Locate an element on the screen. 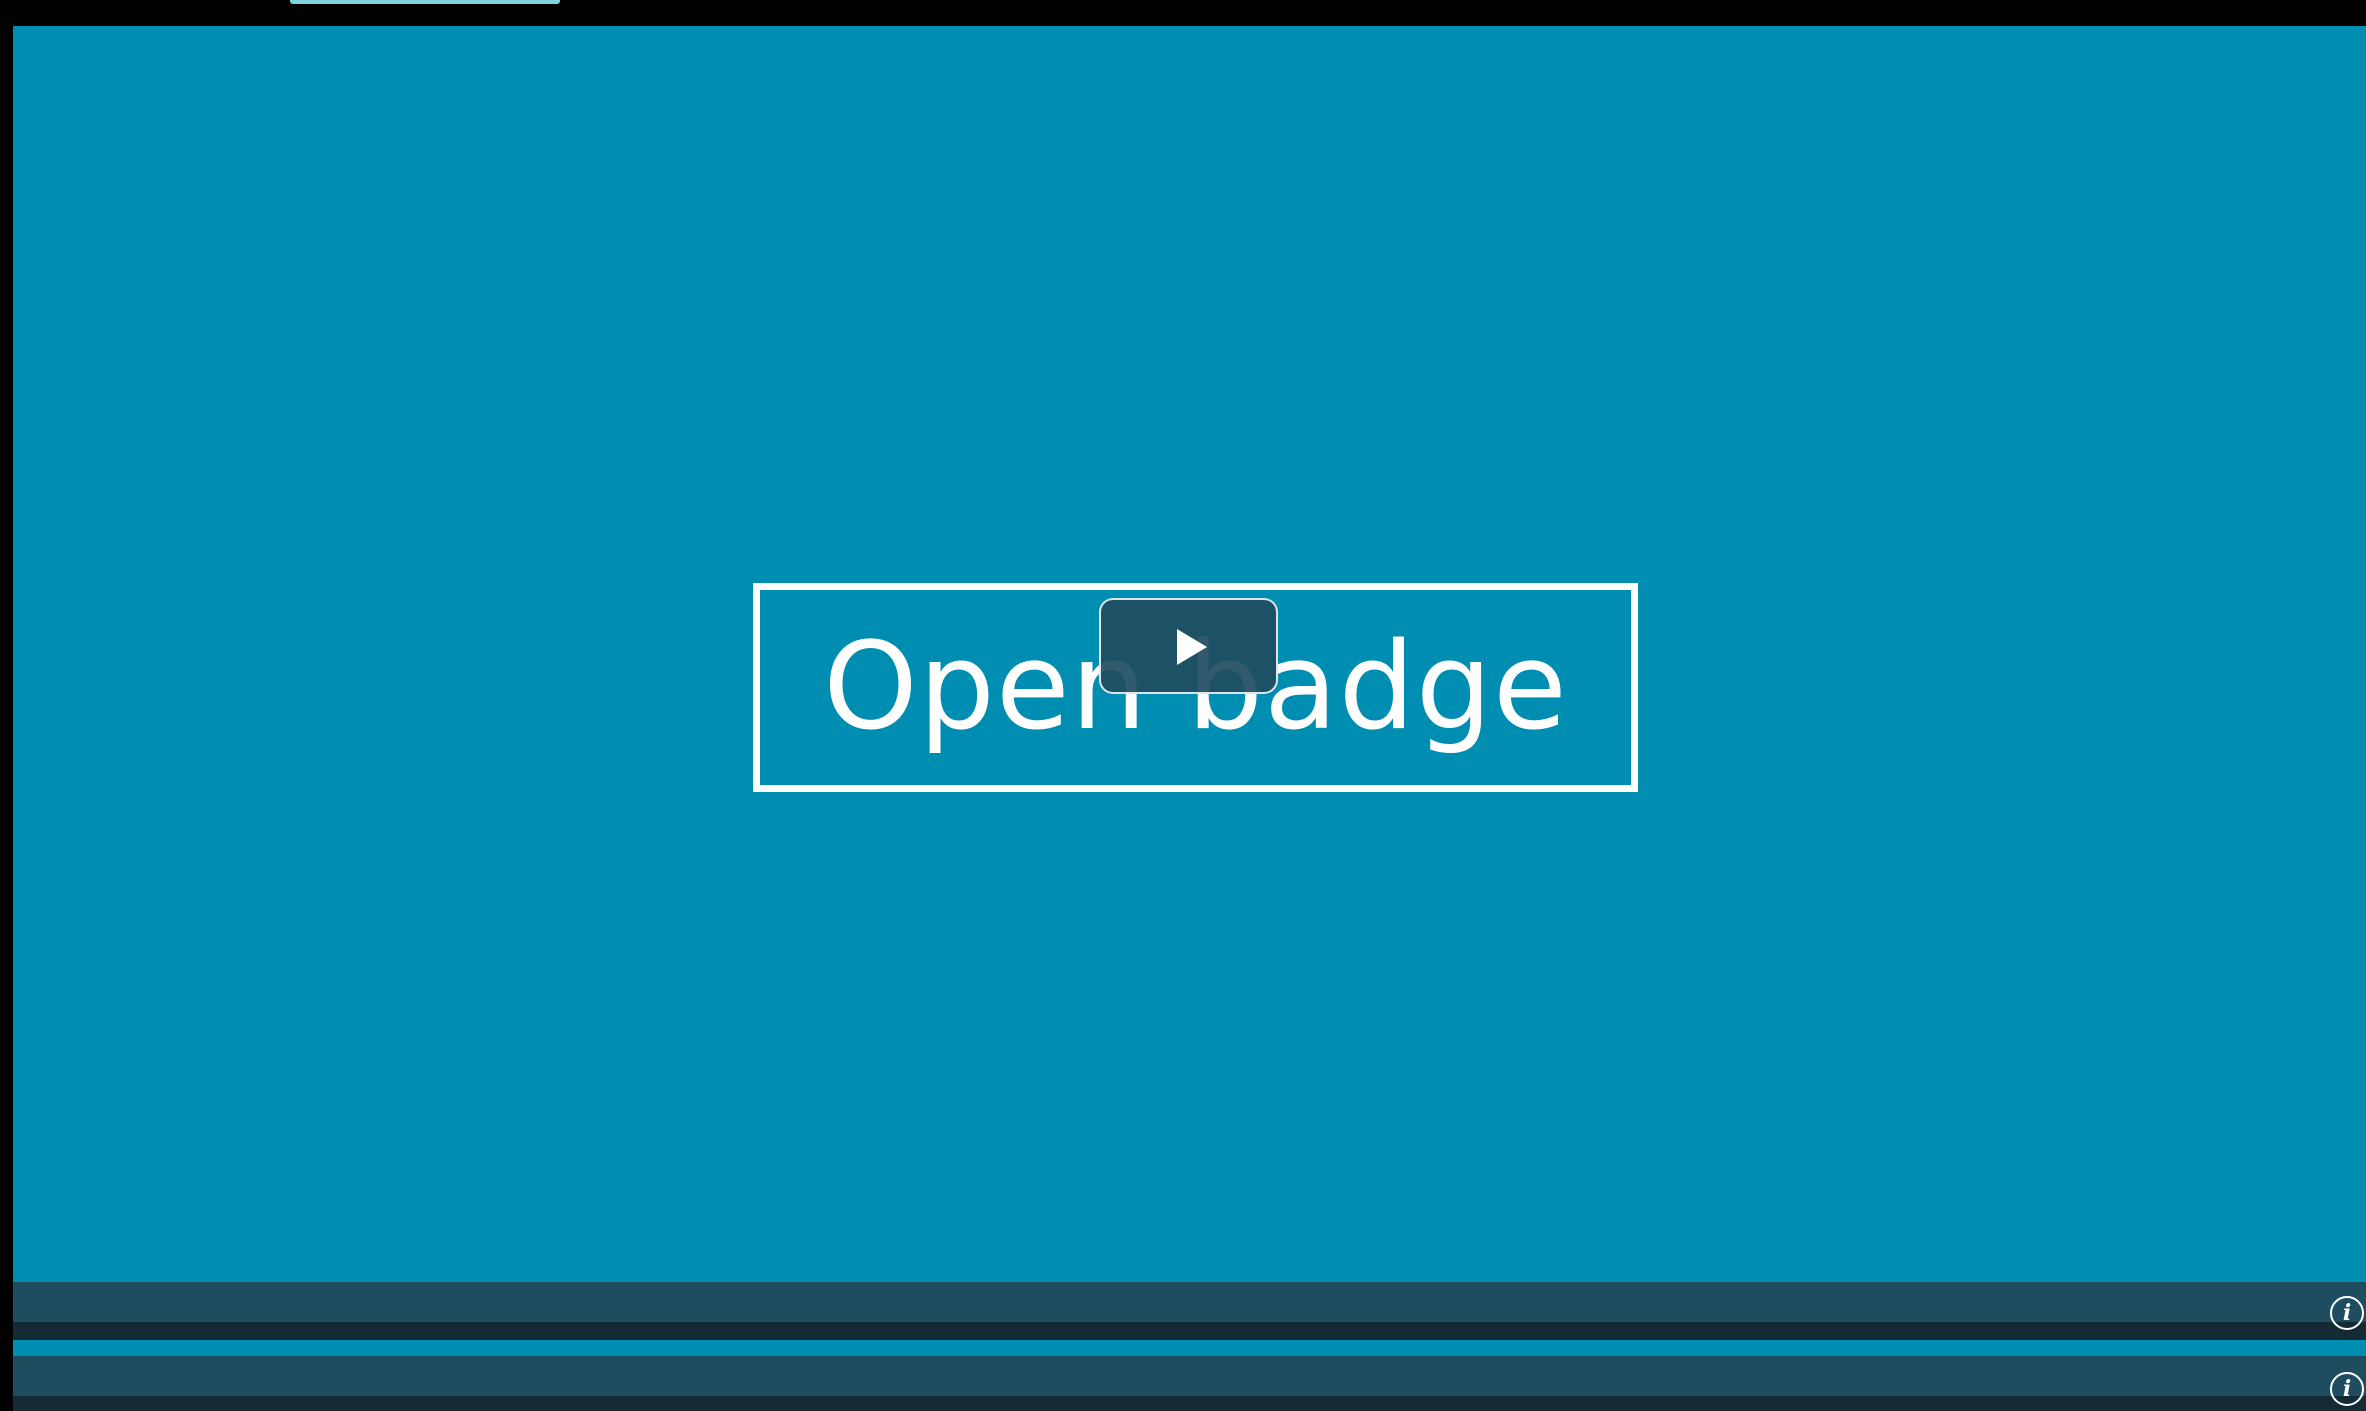  top-bar is located at coordinates (1183, 13).